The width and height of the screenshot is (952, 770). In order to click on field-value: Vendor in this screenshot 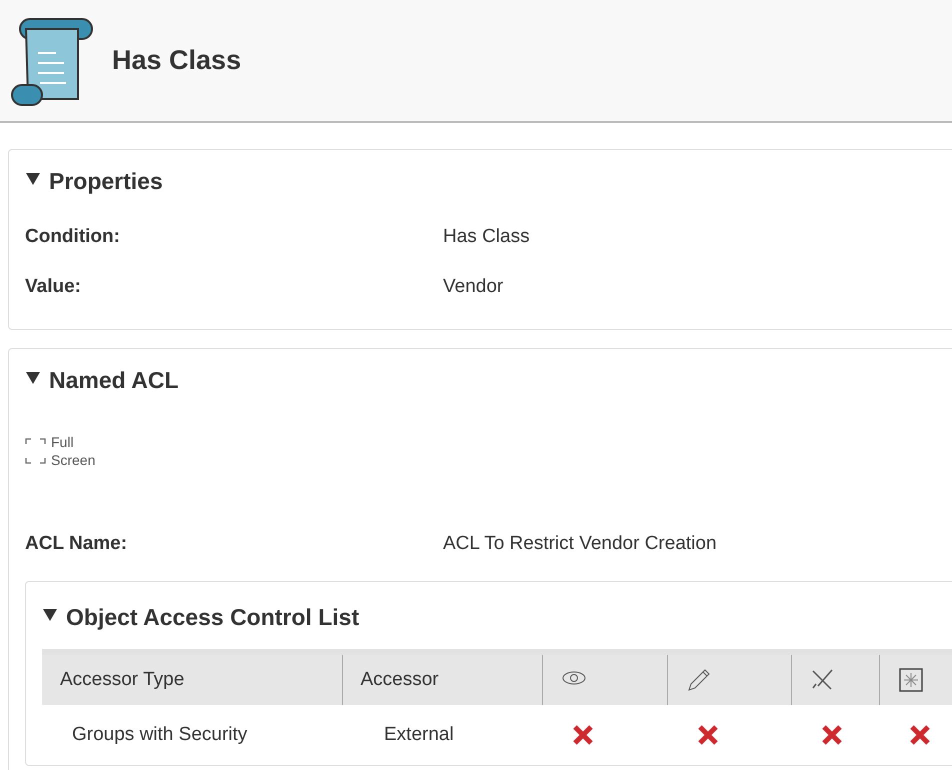, I will do `click(473, 287)`.